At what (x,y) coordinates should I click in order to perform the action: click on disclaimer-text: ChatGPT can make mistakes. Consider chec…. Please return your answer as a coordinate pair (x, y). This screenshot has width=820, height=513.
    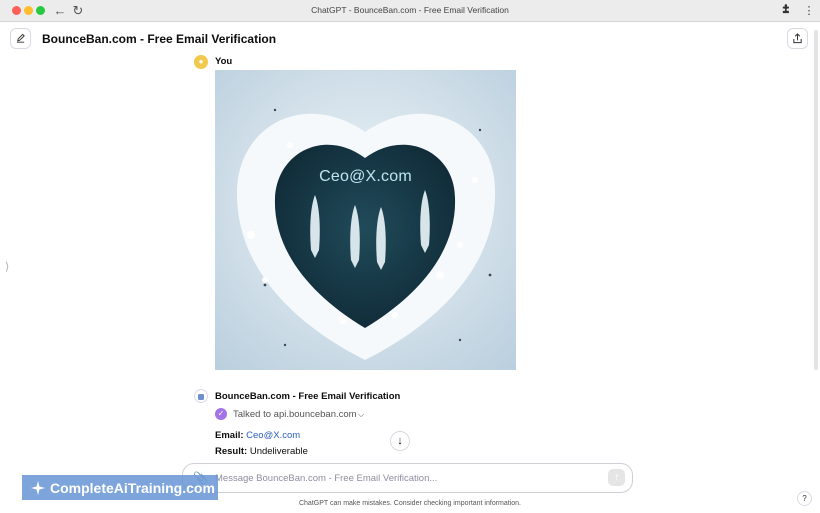
    Looking at the image, I should click on (410, 503).